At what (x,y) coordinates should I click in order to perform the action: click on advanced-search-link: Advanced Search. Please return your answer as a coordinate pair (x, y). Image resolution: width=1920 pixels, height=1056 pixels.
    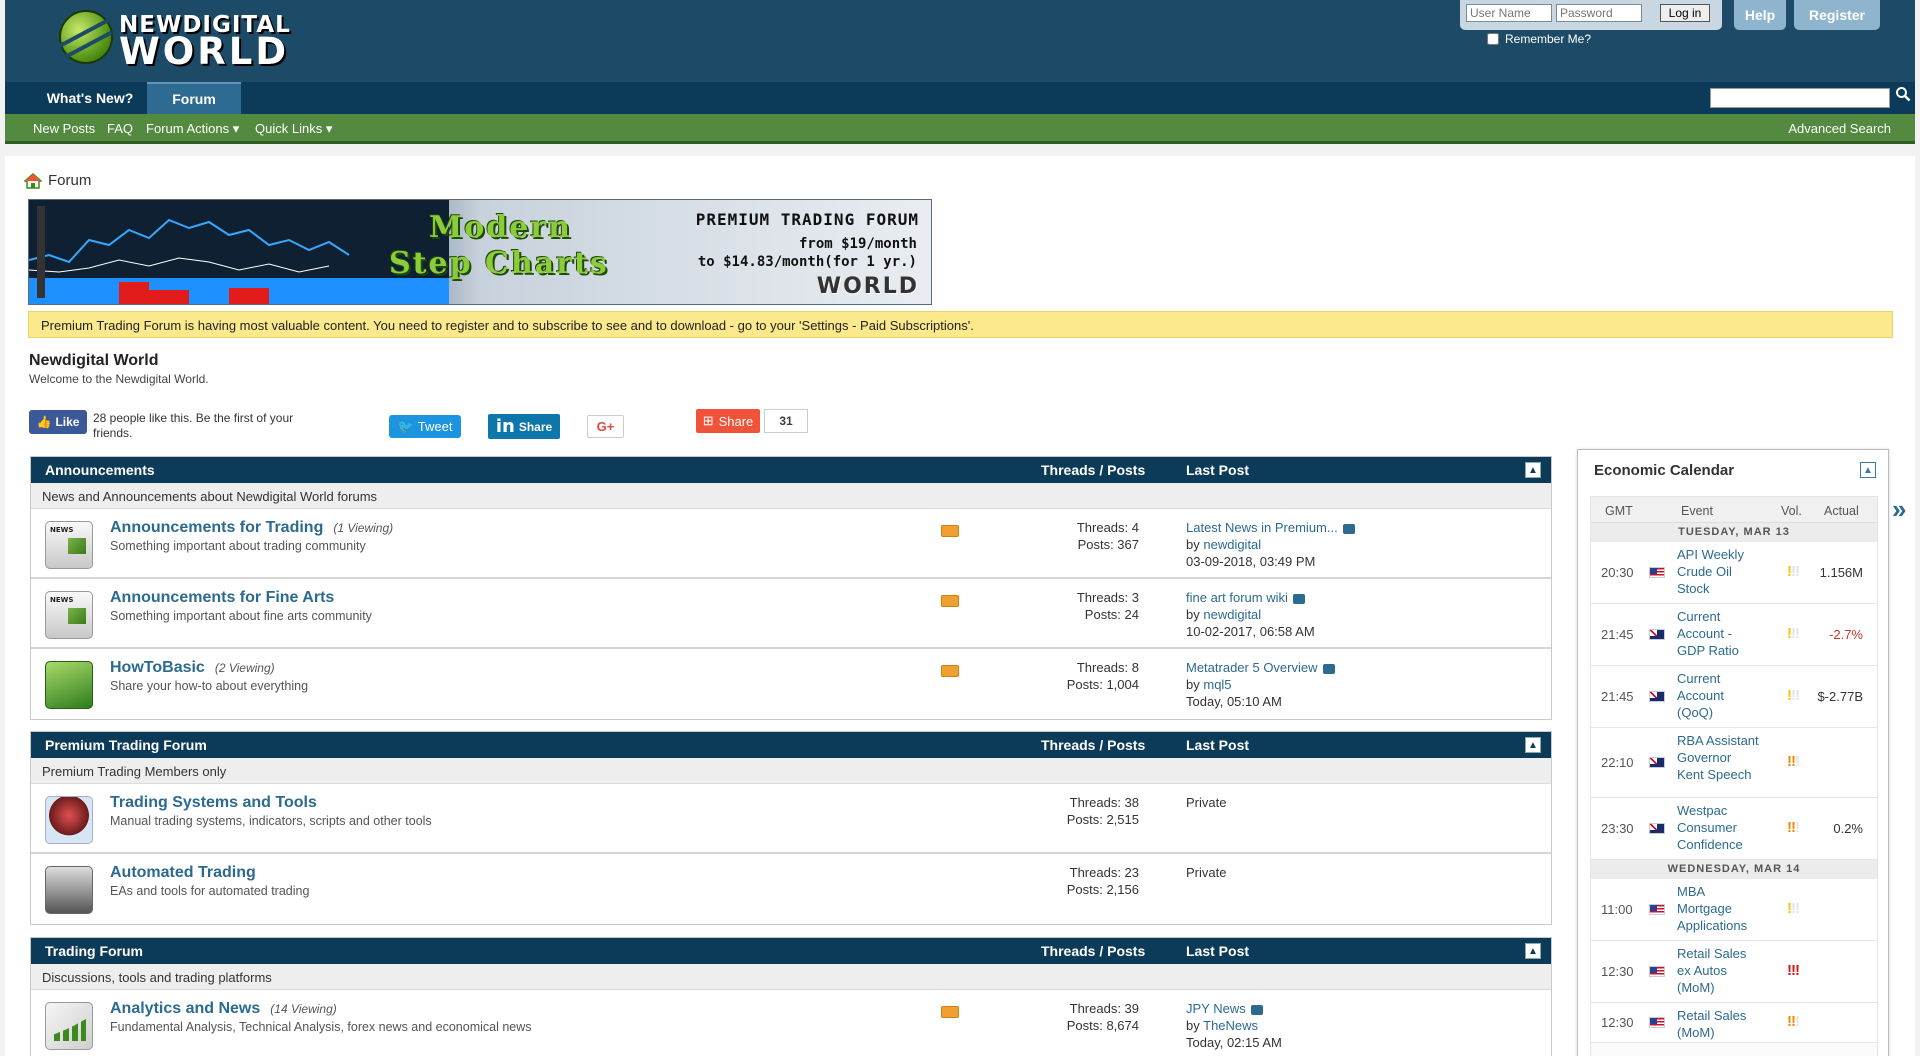
    Looking at the image, I should click on (1839, 128).